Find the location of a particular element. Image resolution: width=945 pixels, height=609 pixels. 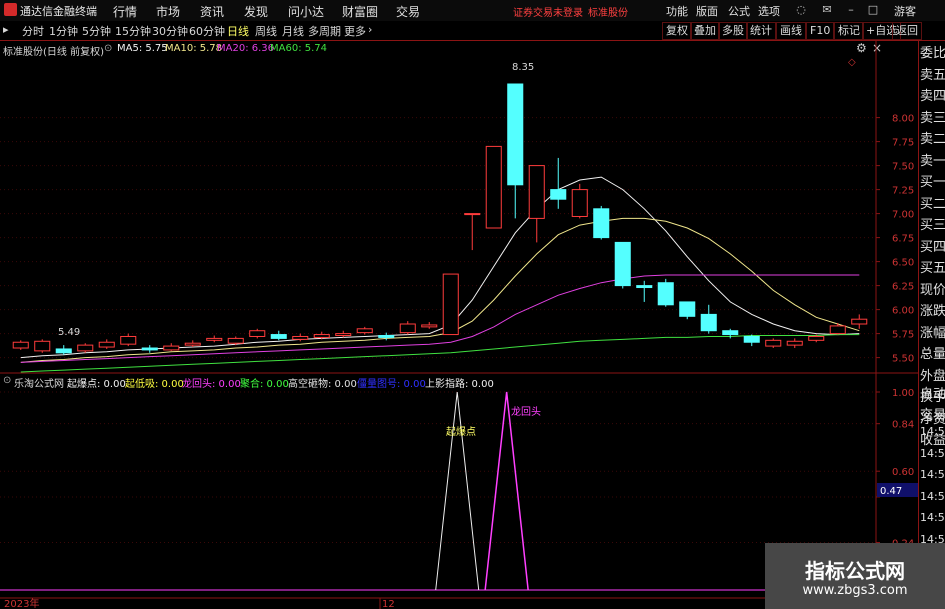

indicator-y-tick-label: 0.60 is located at coordinates (903, 472).